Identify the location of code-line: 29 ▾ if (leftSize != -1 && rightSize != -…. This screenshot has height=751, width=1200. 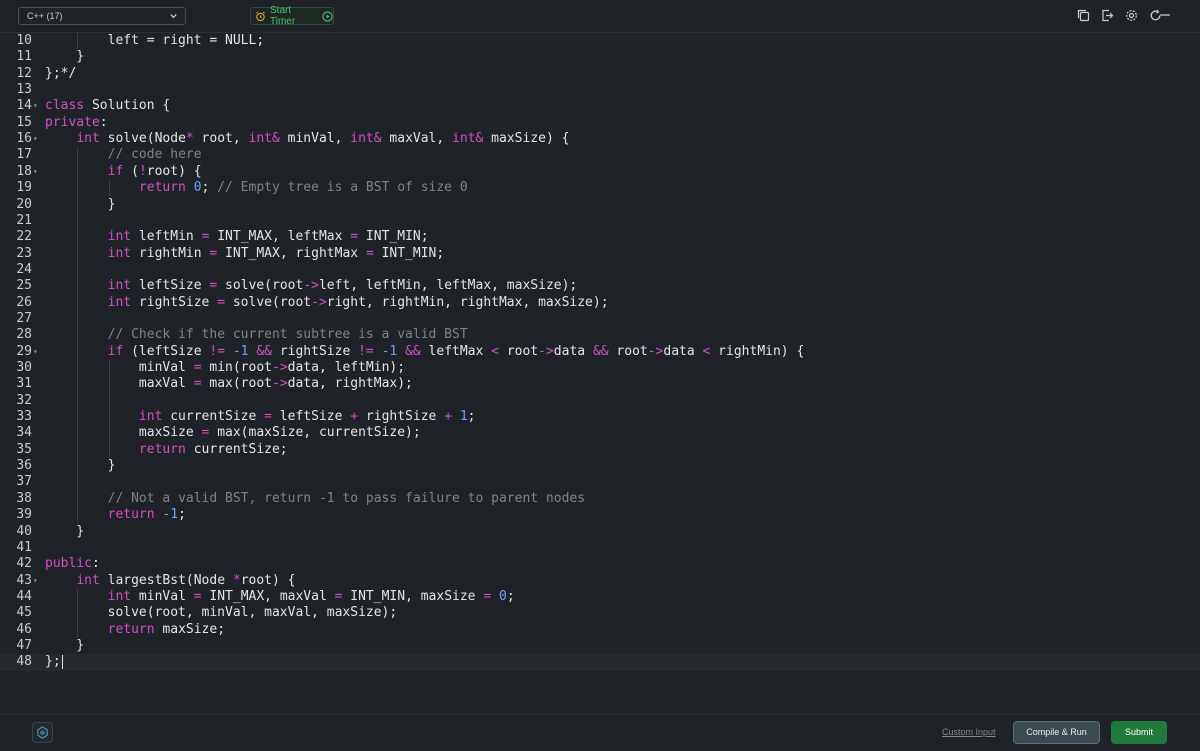
(600, 352).